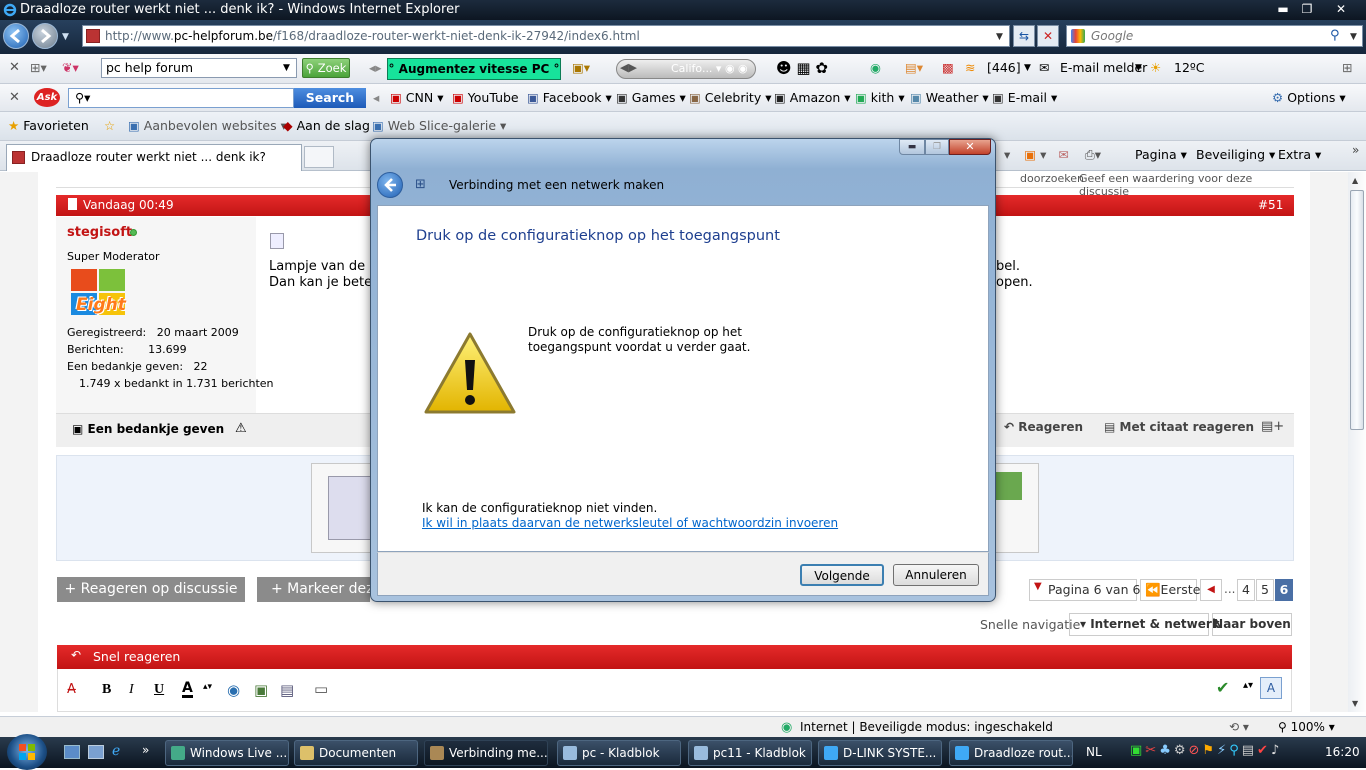 The height and width of the screenshot is (770, 1366). I want to click on security-menu: Beveiliging ▾, so click(1235, 154).